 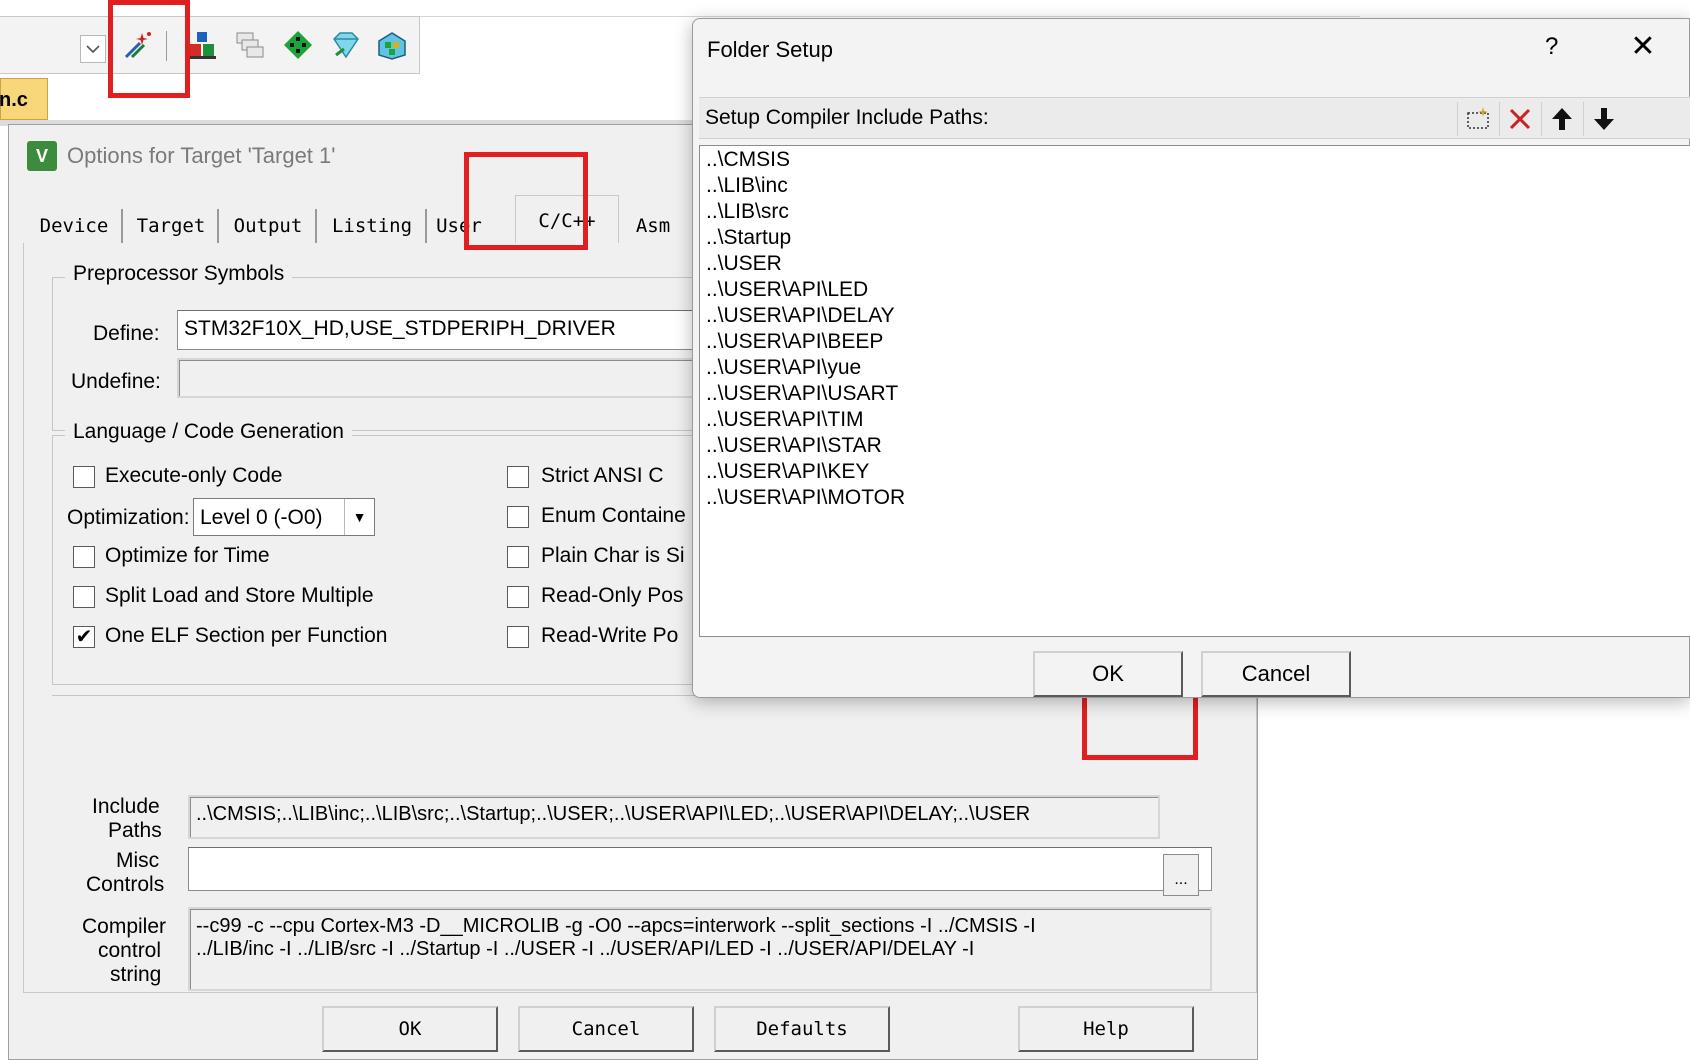 I want to click on tab-device: Device, so click(x=75, y=226).